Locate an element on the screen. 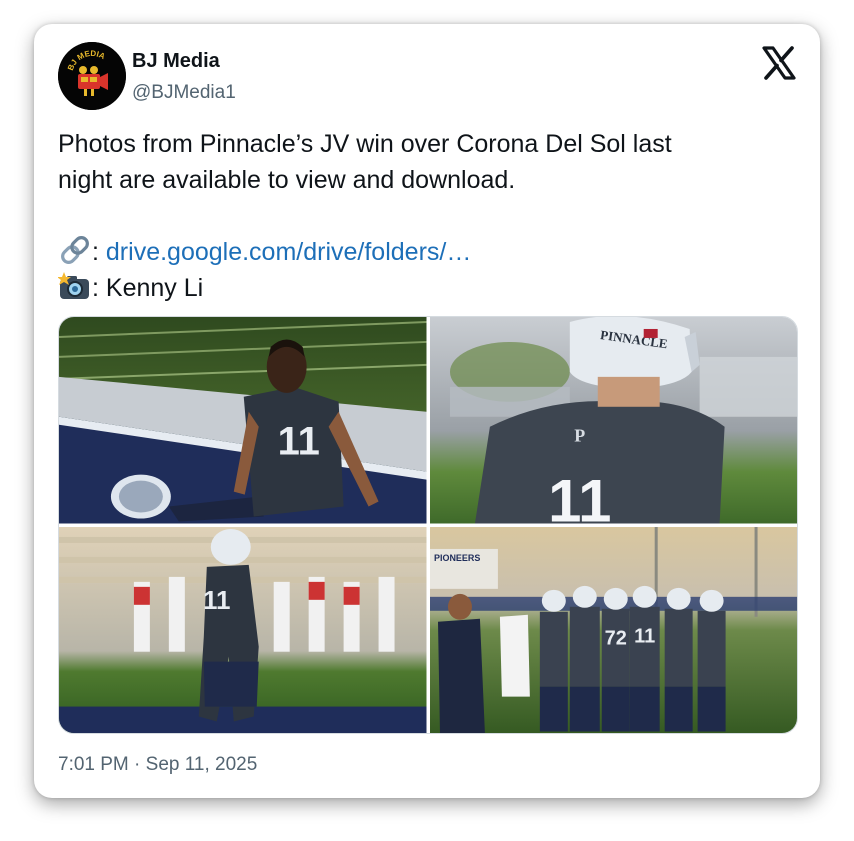  photo2-back-letter: P is located at coordinates (579, 436).